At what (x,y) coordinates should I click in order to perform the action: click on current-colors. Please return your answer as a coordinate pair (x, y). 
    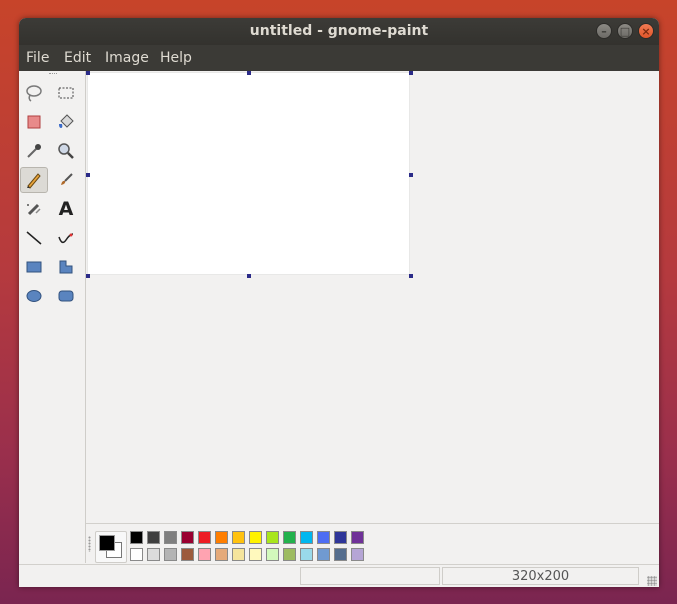
    Looking at the image, I should click on (111, 547).